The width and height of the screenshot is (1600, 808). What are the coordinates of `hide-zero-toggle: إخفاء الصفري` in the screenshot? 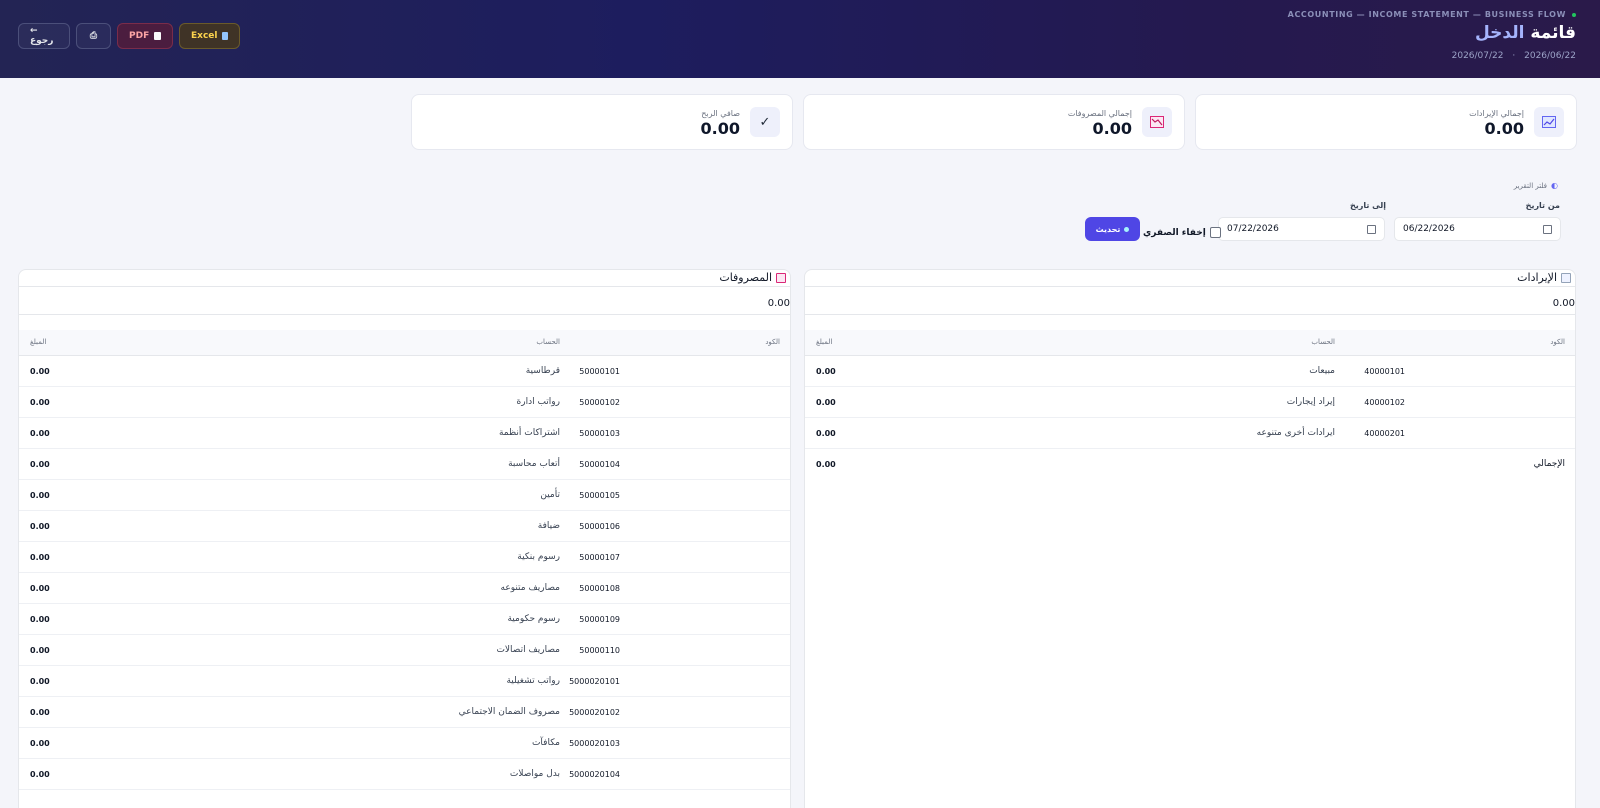 It's located at (1182, 232).